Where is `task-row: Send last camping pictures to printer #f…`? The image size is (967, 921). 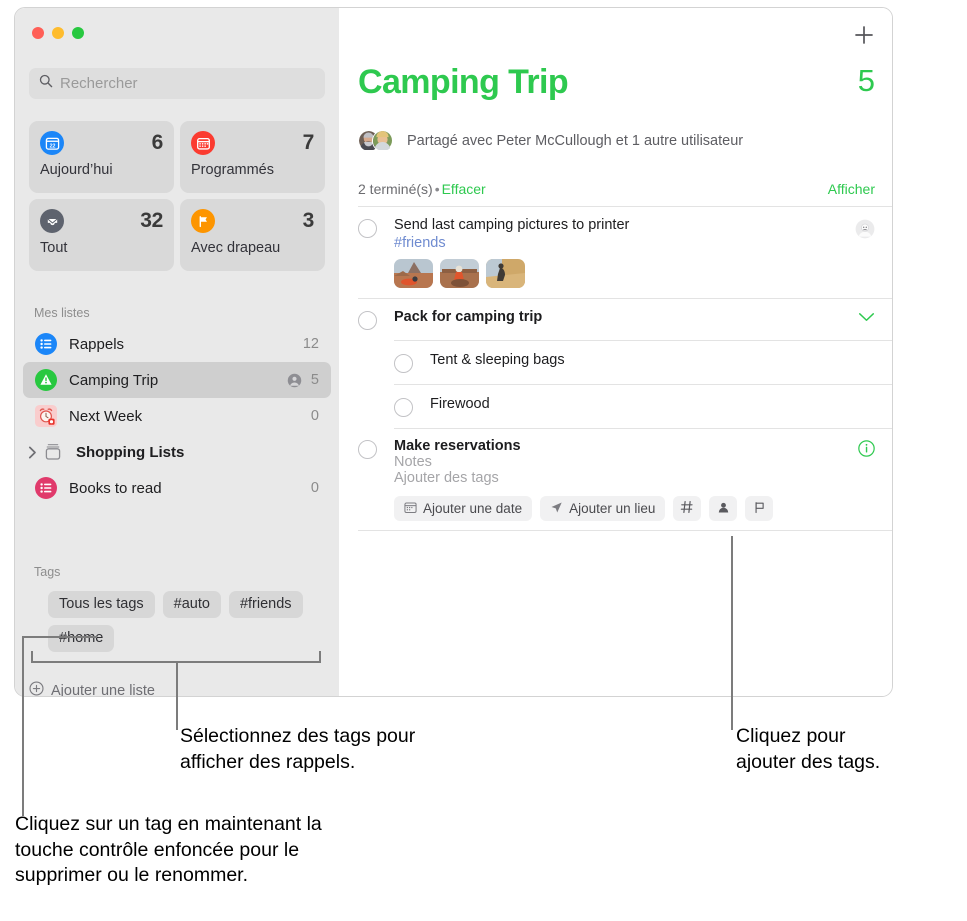
task-row: Send last camping pictures to printer #f… is located at coordinates (625, 247).